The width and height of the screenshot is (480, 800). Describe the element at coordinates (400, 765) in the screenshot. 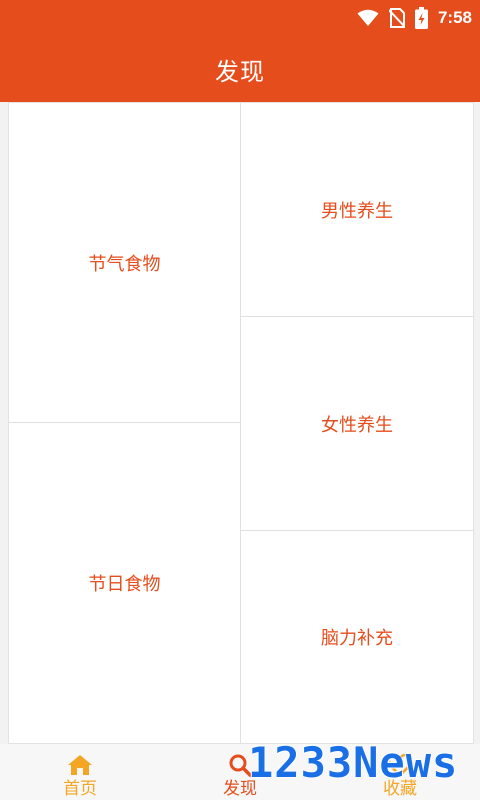

I see `heart-icon` at that location.